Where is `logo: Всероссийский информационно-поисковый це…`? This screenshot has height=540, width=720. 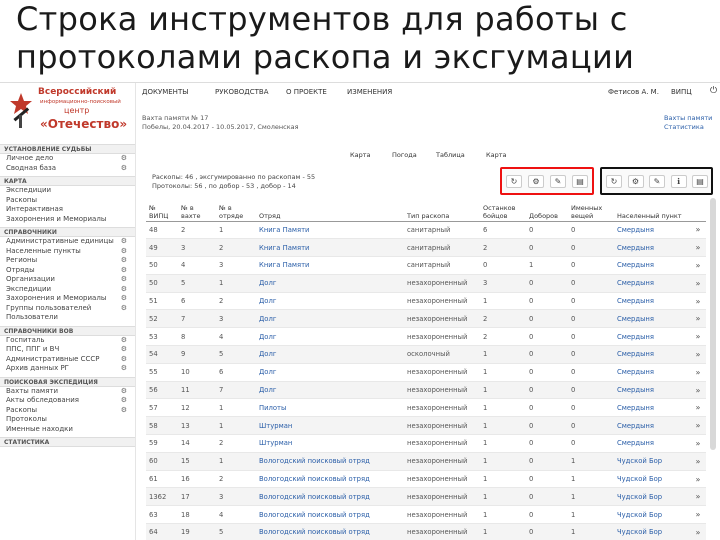
logo: Всероссийский информационно-поисковый це… is located at coordinates (69, 111).